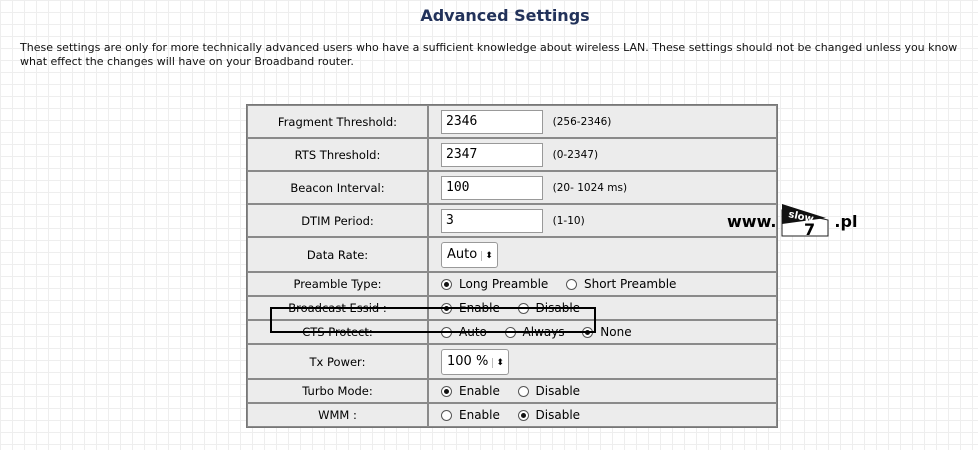  I want to click on row-broadcast-essid: Broadcast Essid : Enable Disable, so click(512, 308).